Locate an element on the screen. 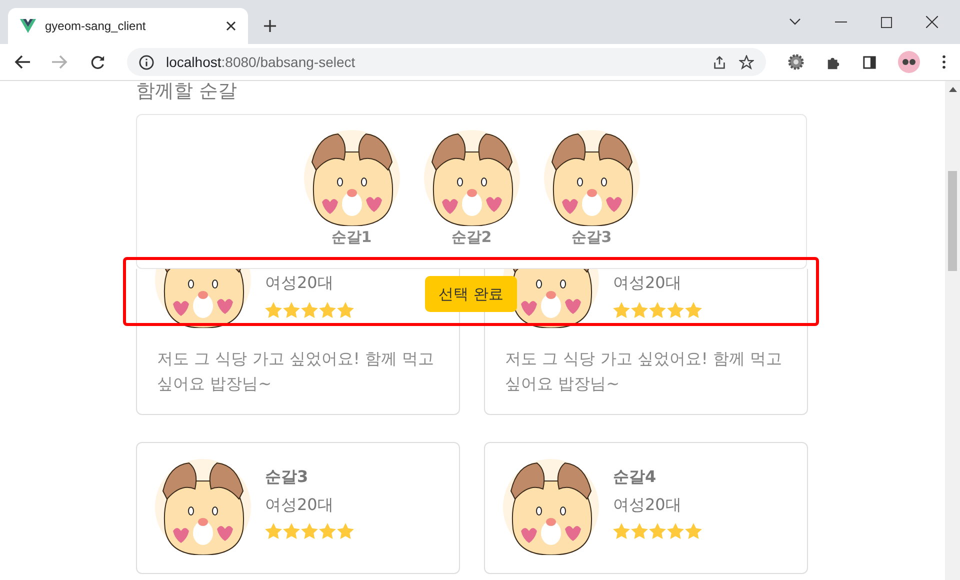 This screenshot has height=580, width=960. gear-icon is located at coordinates (796, 62).